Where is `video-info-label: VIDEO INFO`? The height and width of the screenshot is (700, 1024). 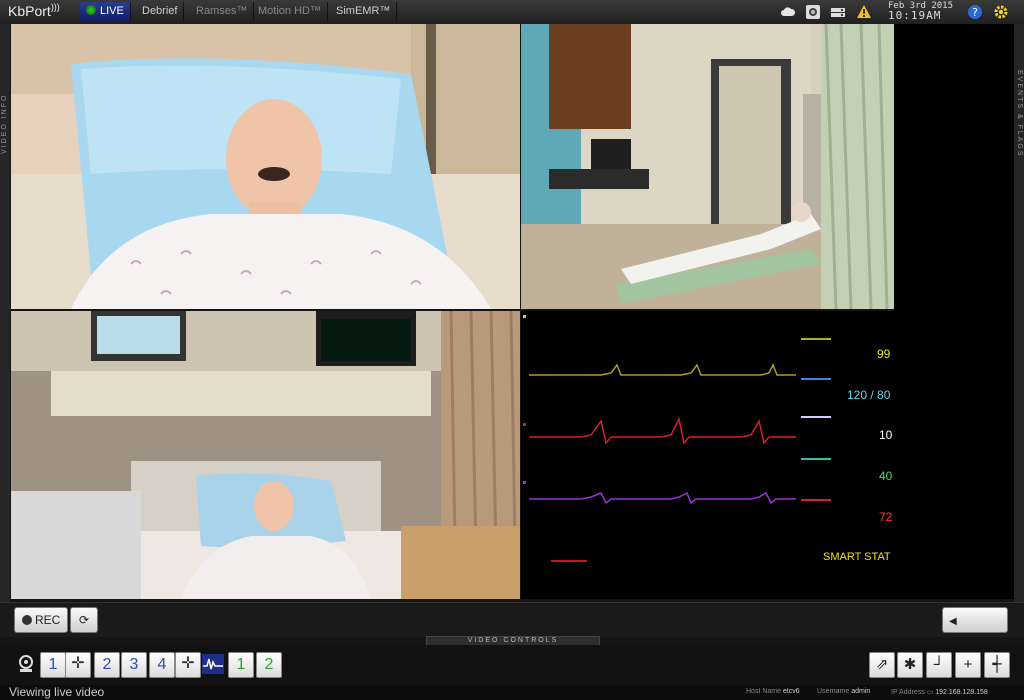 video-info-label: VIDEO INFO is located at coordinates (4, 123).